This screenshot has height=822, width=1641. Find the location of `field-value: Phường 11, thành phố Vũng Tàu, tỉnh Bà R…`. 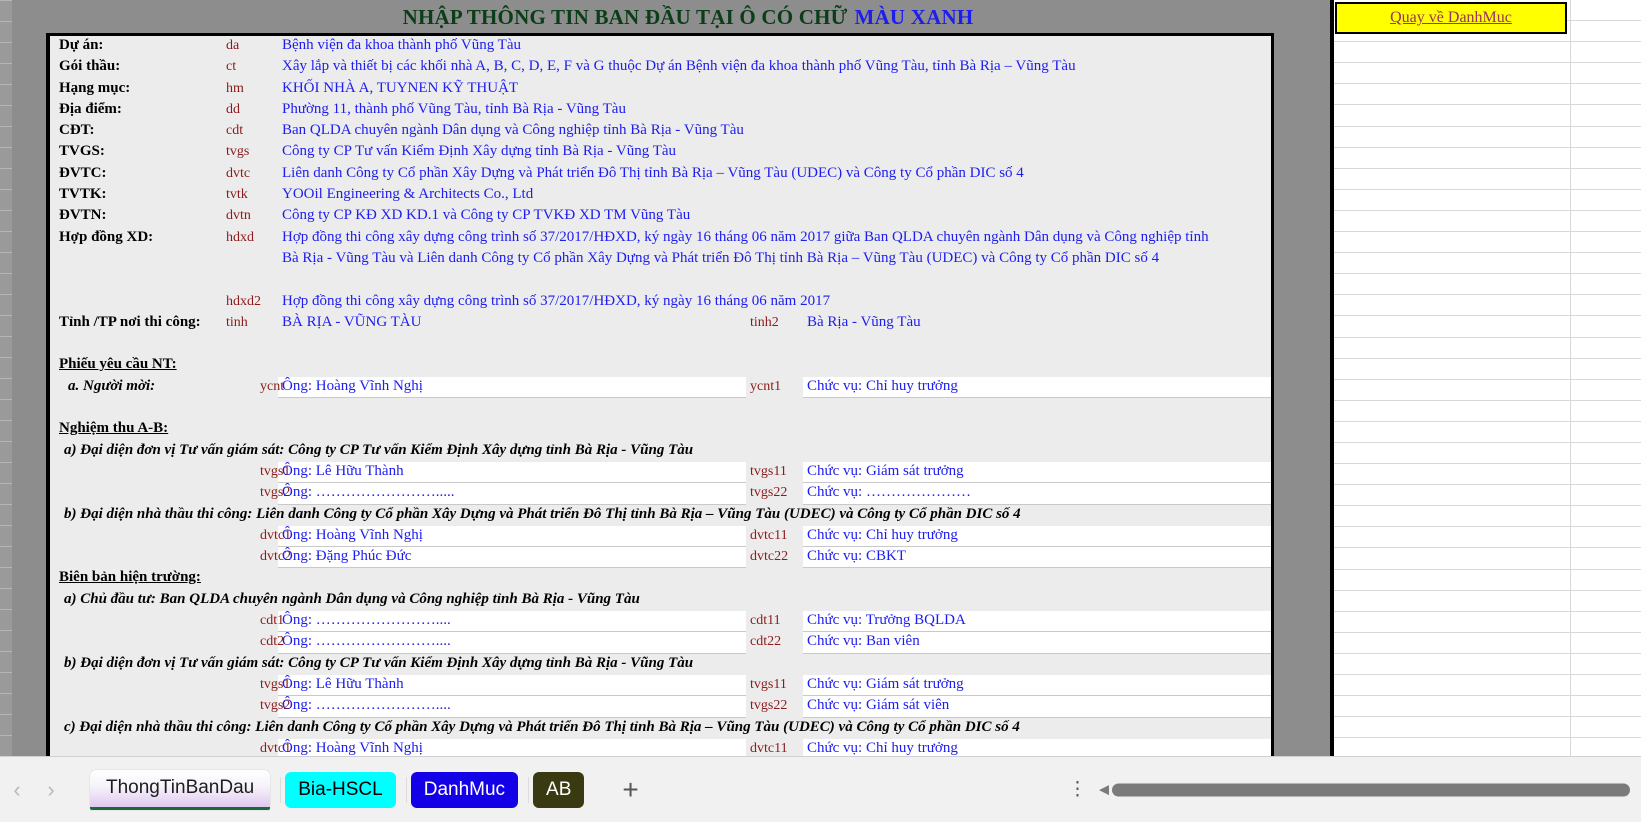

field-value: Phường 11, thành phố Vũng Tàu, tỉnh Bà R… is located at coordinates (454, 109).